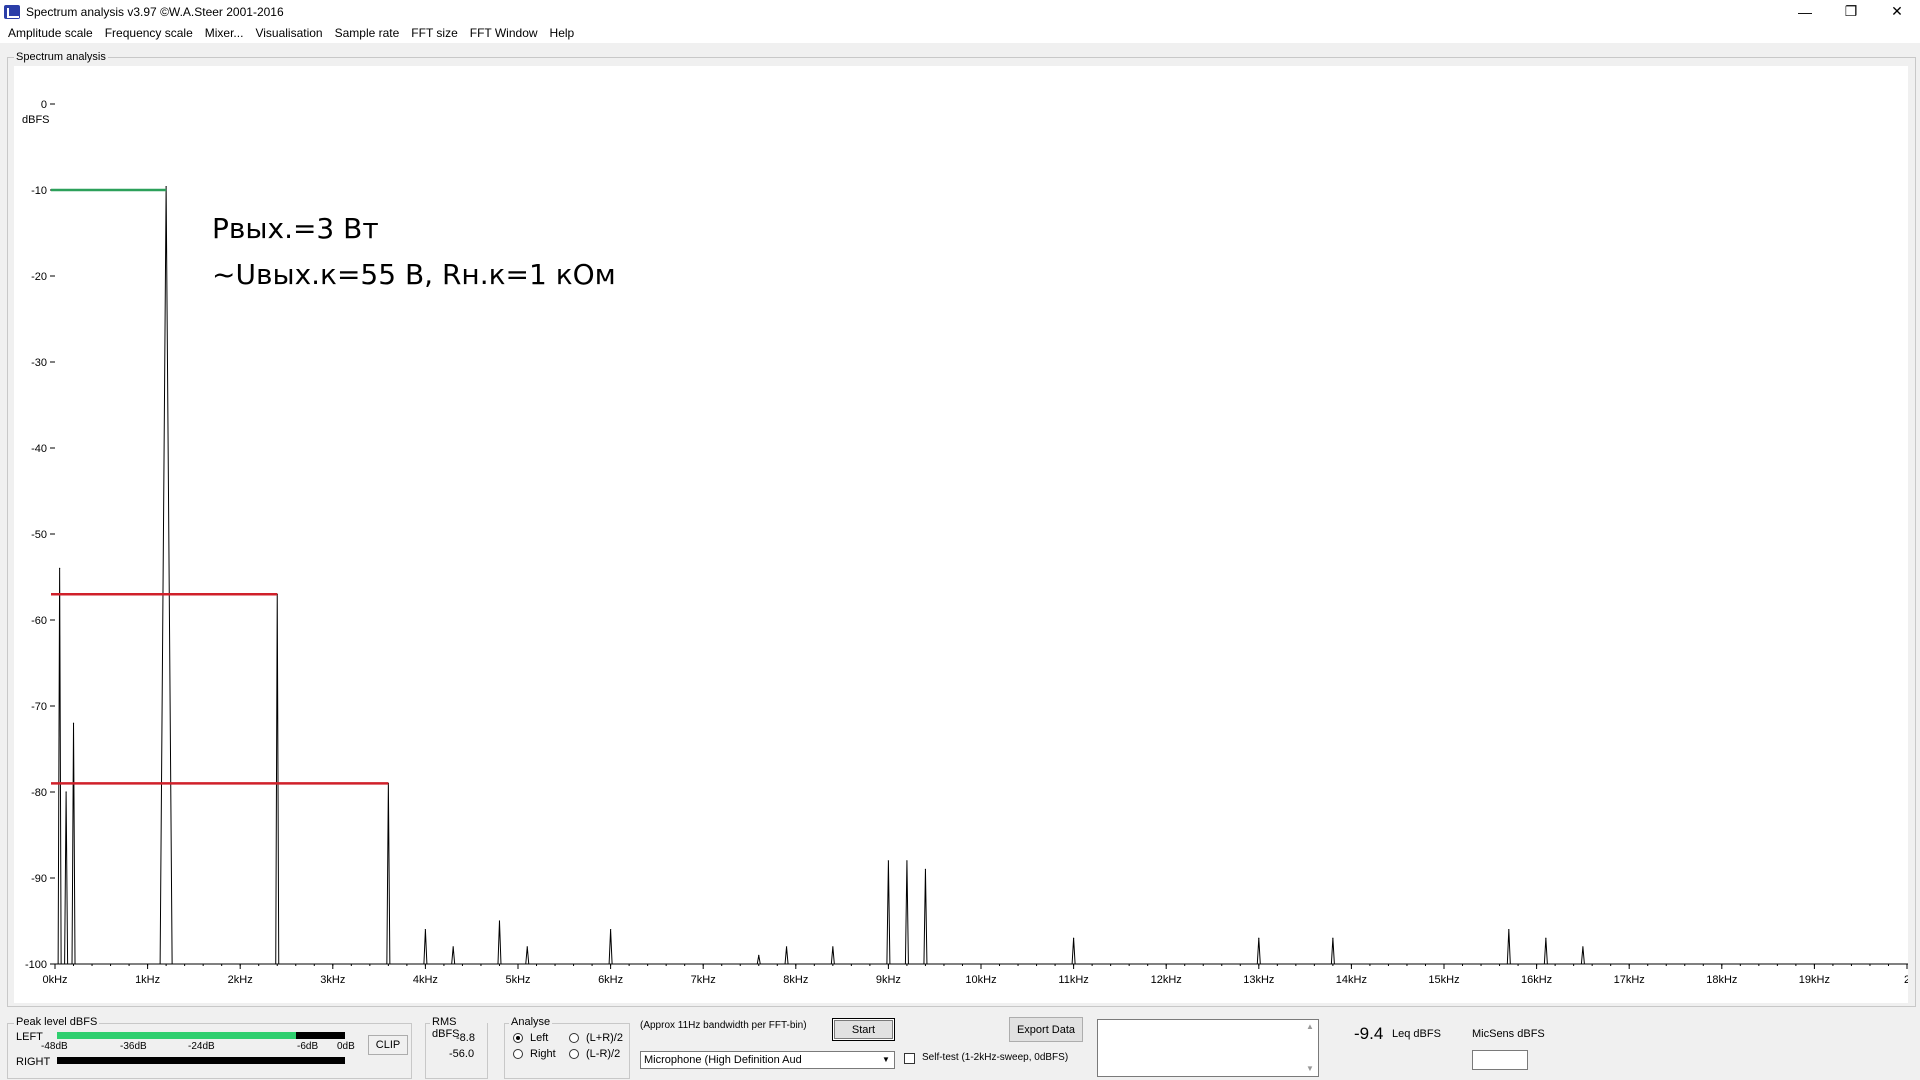 This screenshot has height=1080, width=1920. I want to click on leq-label: Leq dBFS, so click(1416, 1034).